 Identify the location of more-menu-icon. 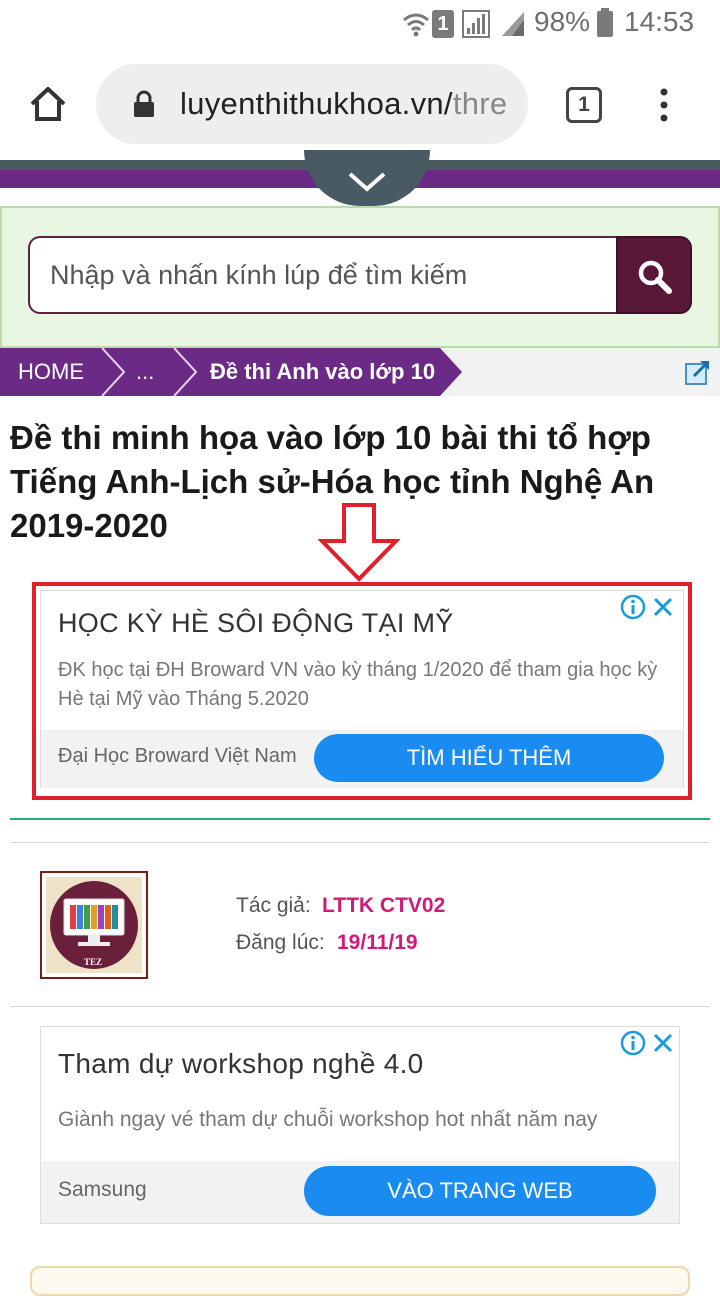
(664, 106).